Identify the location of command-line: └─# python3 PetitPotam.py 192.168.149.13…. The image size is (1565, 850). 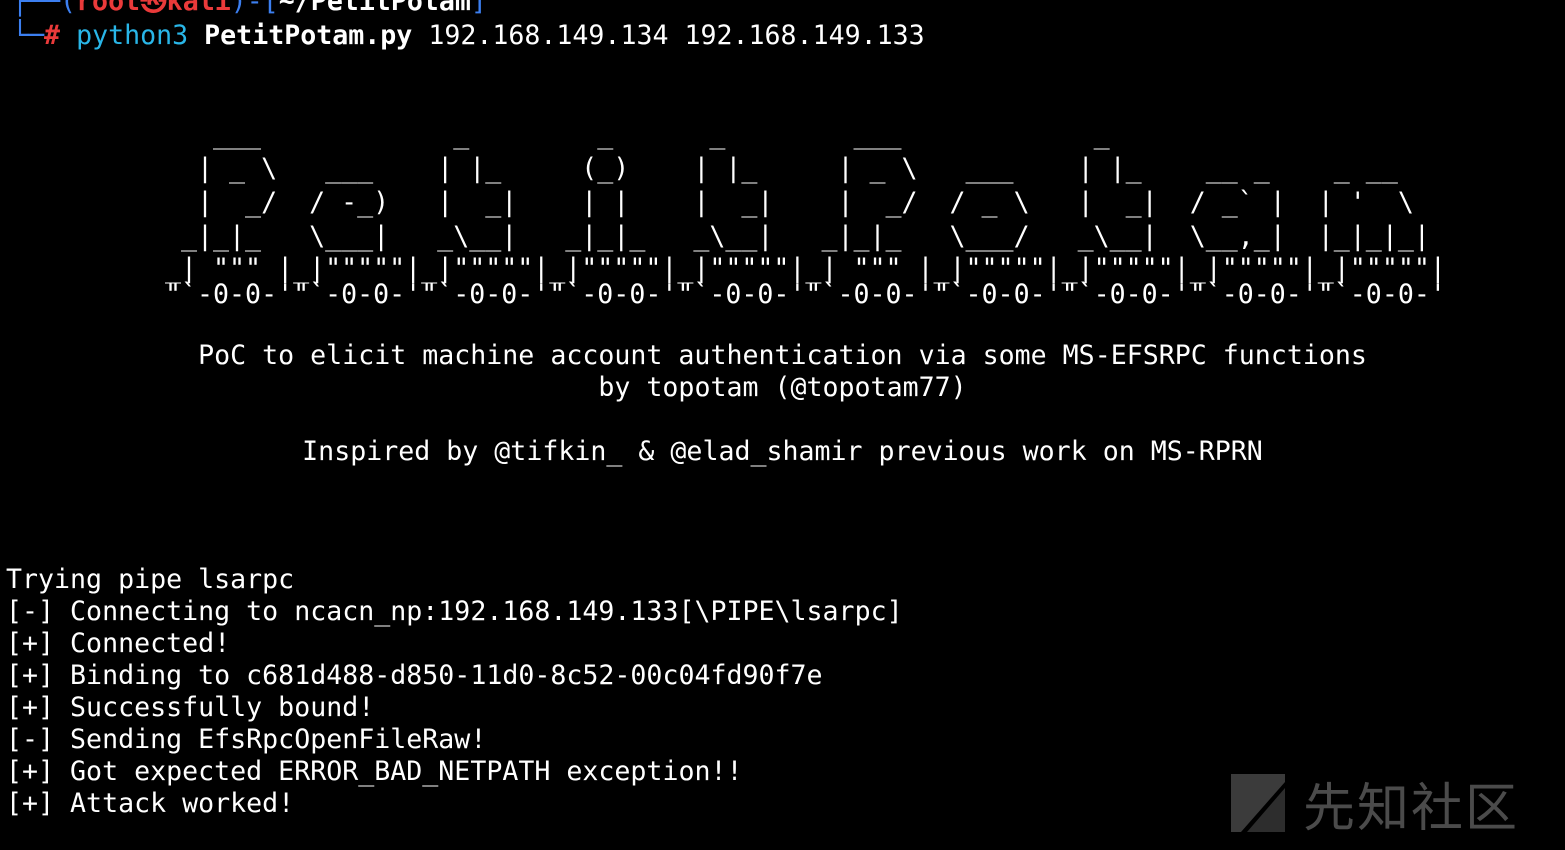
(468, 36).